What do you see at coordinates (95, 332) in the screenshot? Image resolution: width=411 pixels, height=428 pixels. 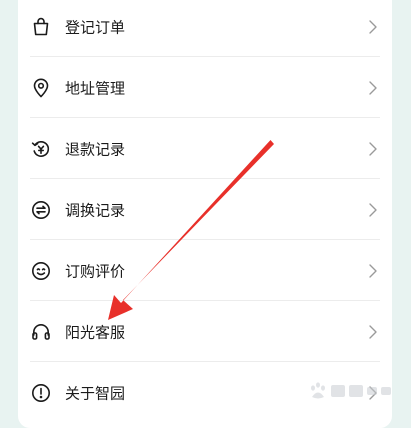 I see `menu-item-label: 阳光客服` at bounding box center [95, 332].